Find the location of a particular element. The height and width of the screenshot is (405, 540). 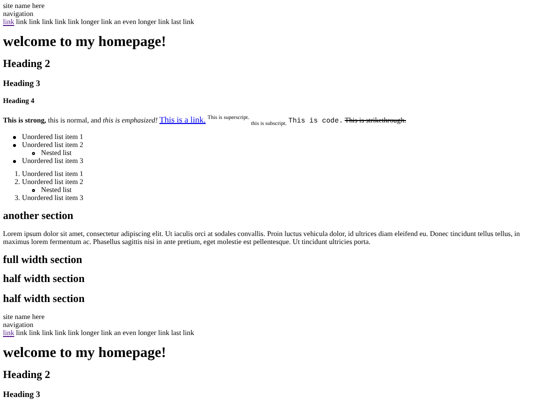

section-heading: full width section is located at coordinates (43, 260).